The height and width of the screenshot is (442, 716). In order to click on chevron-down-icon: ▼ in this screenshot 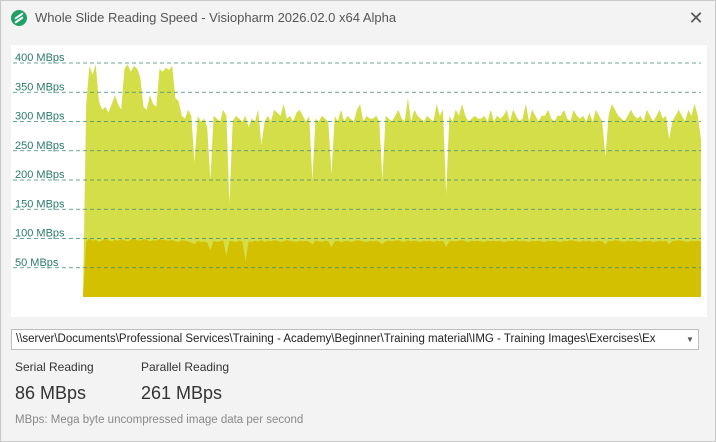, I will do `click(690, 339)`.